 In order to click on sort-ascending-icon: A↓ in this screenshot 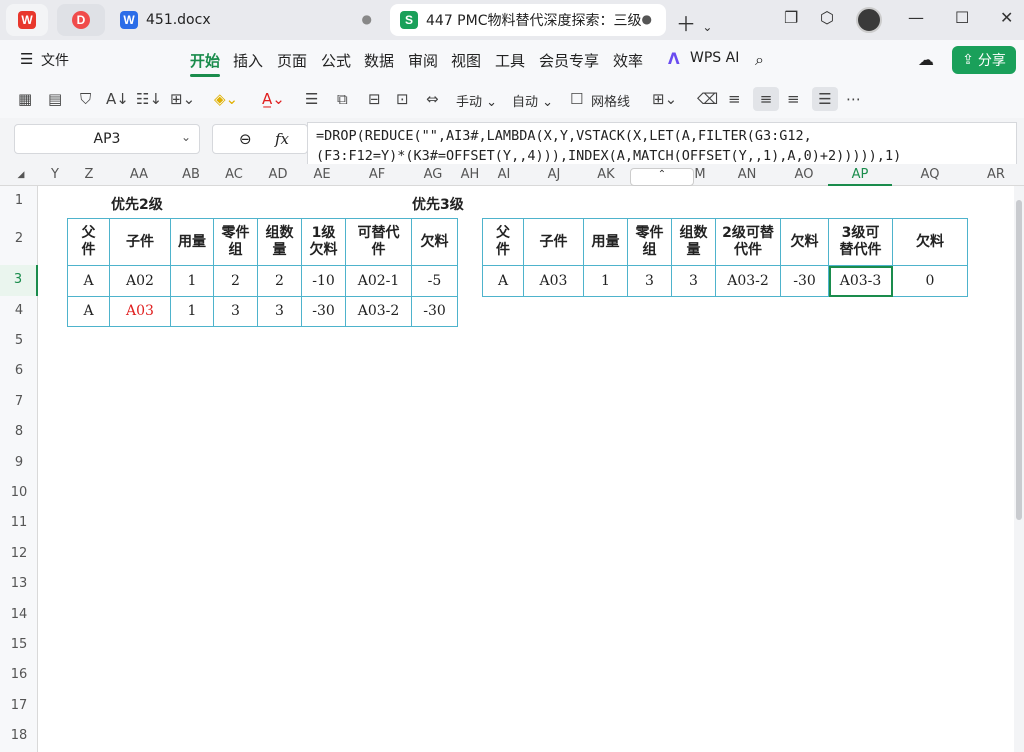, I will do `click(117, 99)`.